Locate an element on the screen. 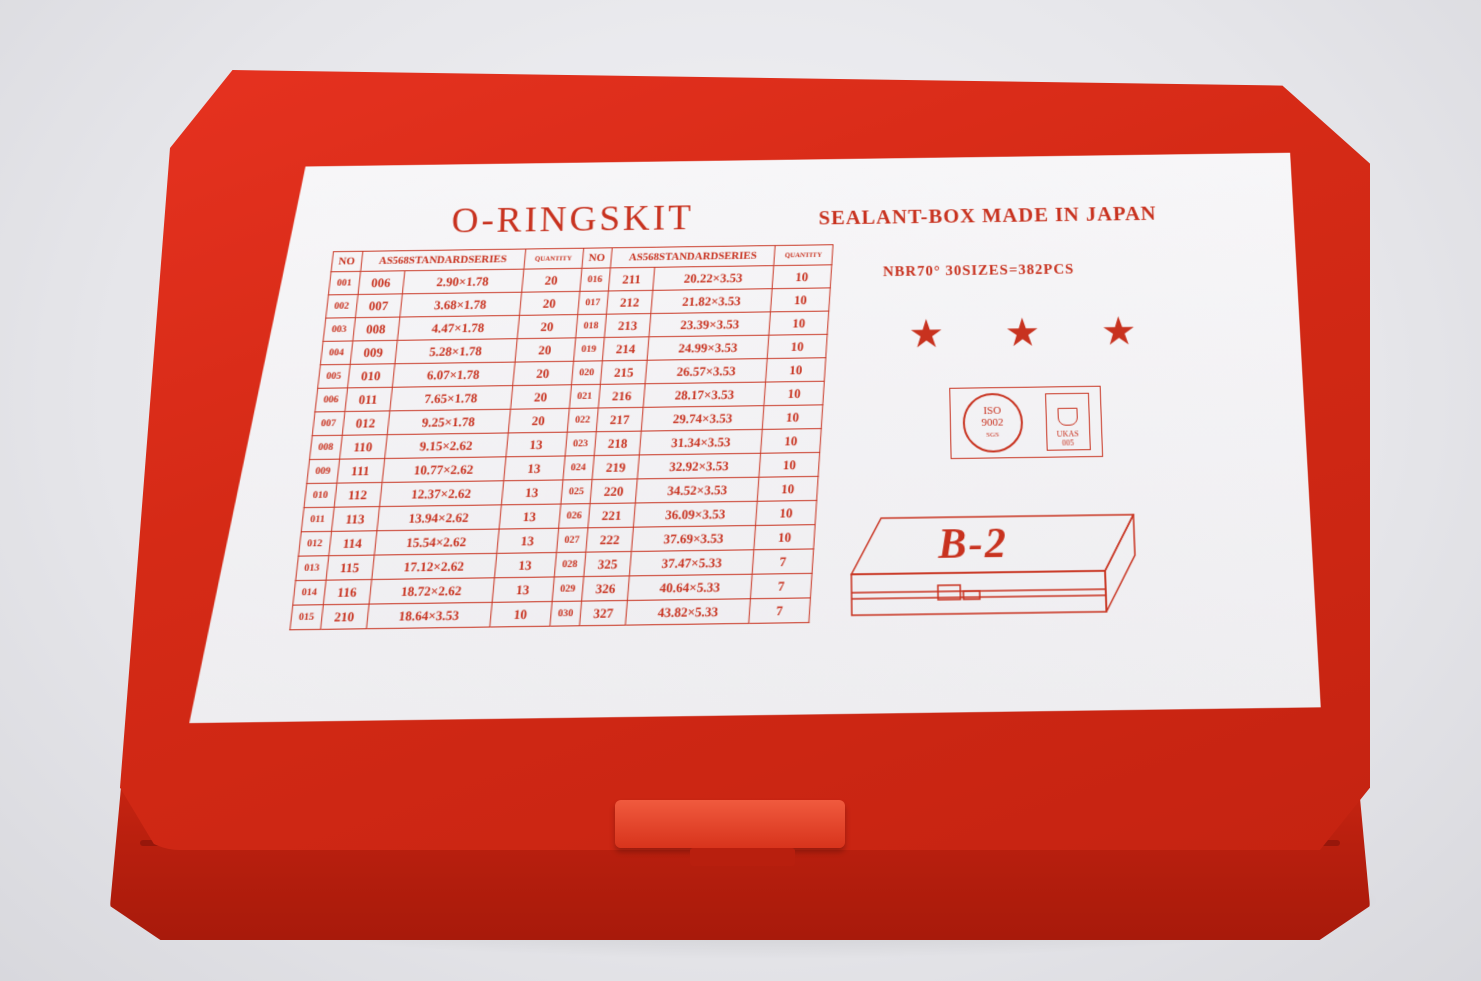 This screenshot has height=981, width=1481. row-number: 015 is located at coordinates (306, 617).